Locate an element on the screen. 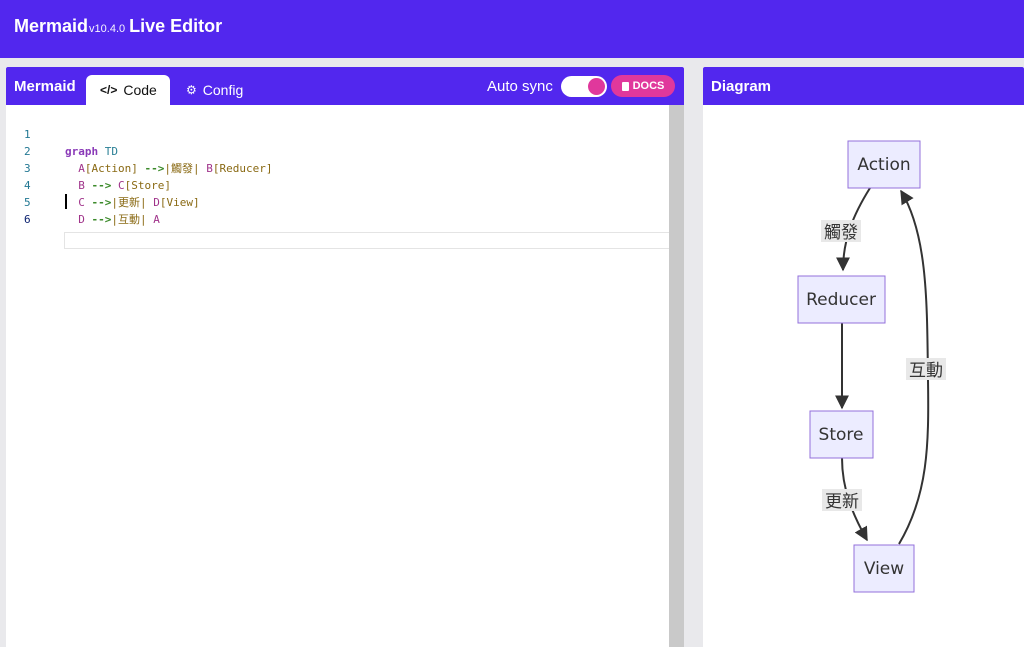 This screenshot has height=647, width=1024. code-line: 3 B --> C[Store] is located at coordinates (337, 167).